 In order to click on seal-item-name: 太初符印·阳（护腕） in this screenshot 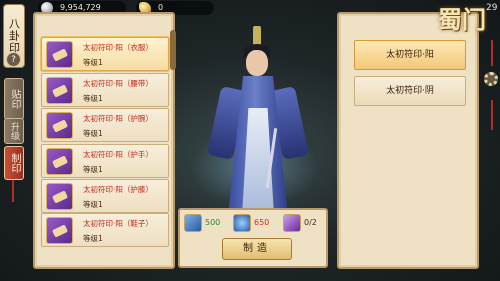, I will do `click(118, 118)`.